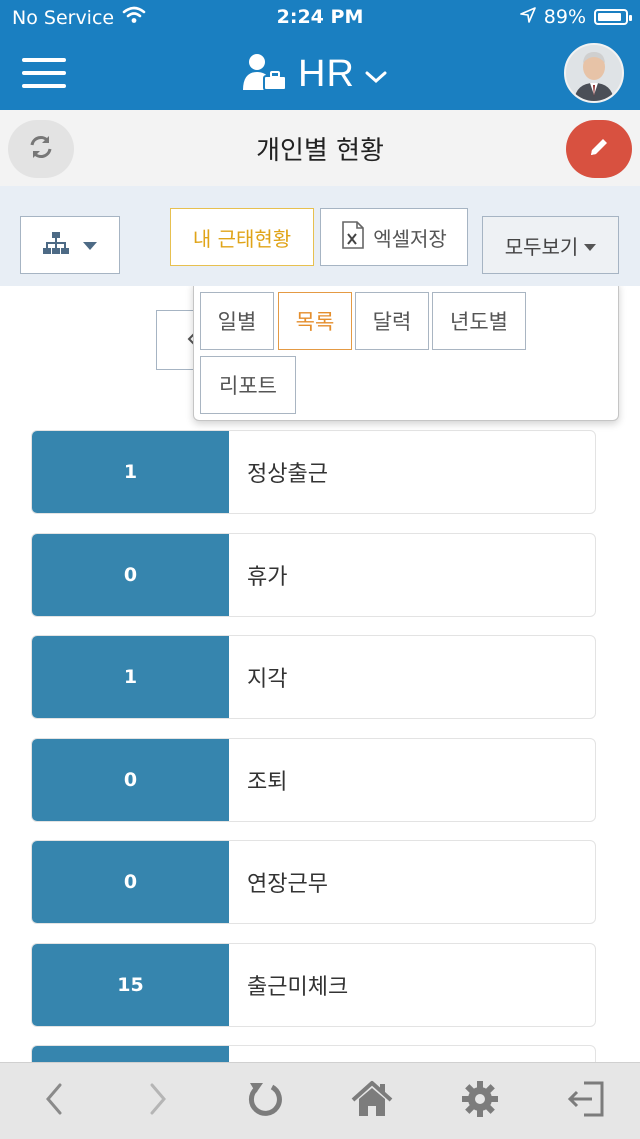 This screenshot has height=1139, width=640. I want to click on stat-row: 1 지각, so click(313, 677).